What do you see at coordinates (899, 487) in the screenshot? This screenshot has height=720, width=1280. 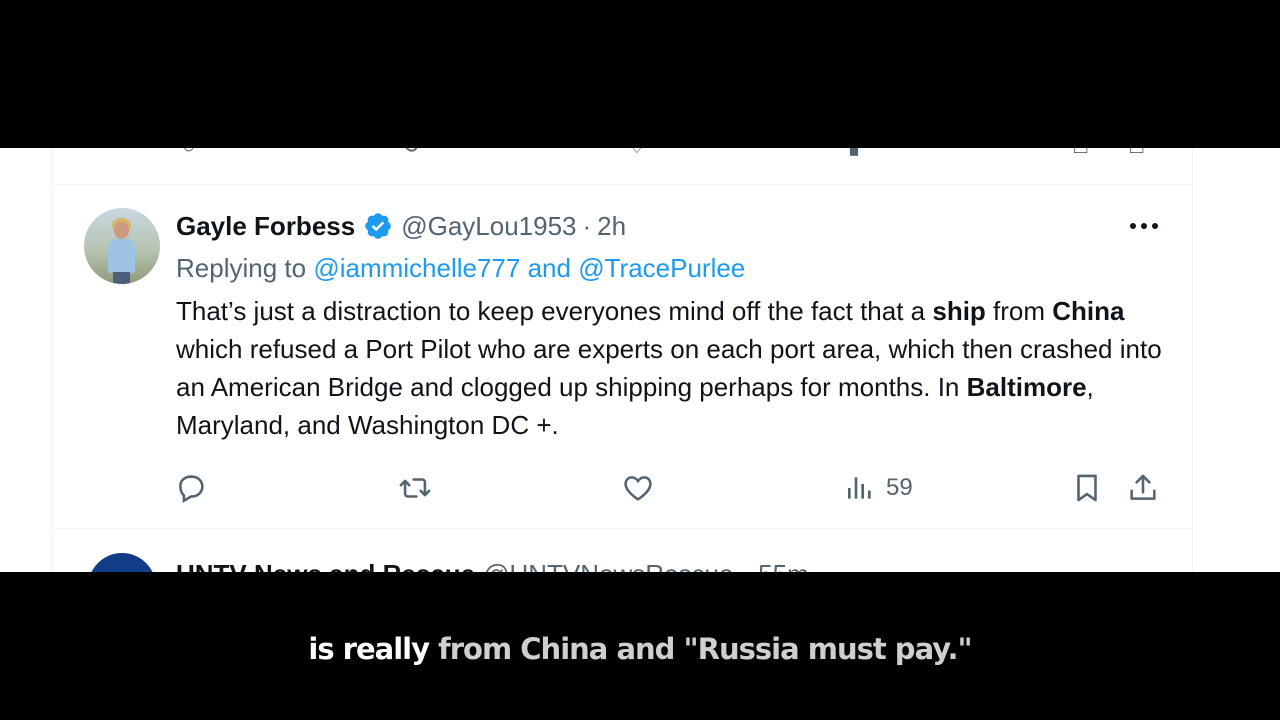 I see `views-count: 59` at bounding box center [899, 487].